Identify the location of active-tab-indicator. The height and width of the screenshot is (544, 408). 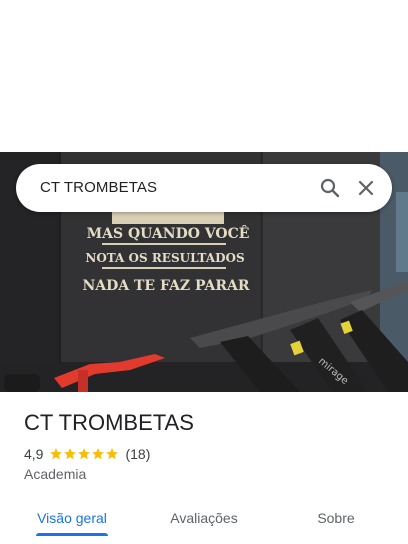
(72, 534).